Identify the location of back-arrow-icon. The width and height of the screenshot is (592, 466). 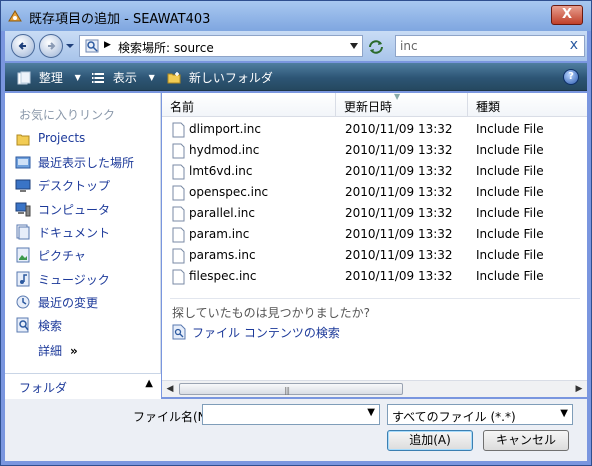
(22, 46).